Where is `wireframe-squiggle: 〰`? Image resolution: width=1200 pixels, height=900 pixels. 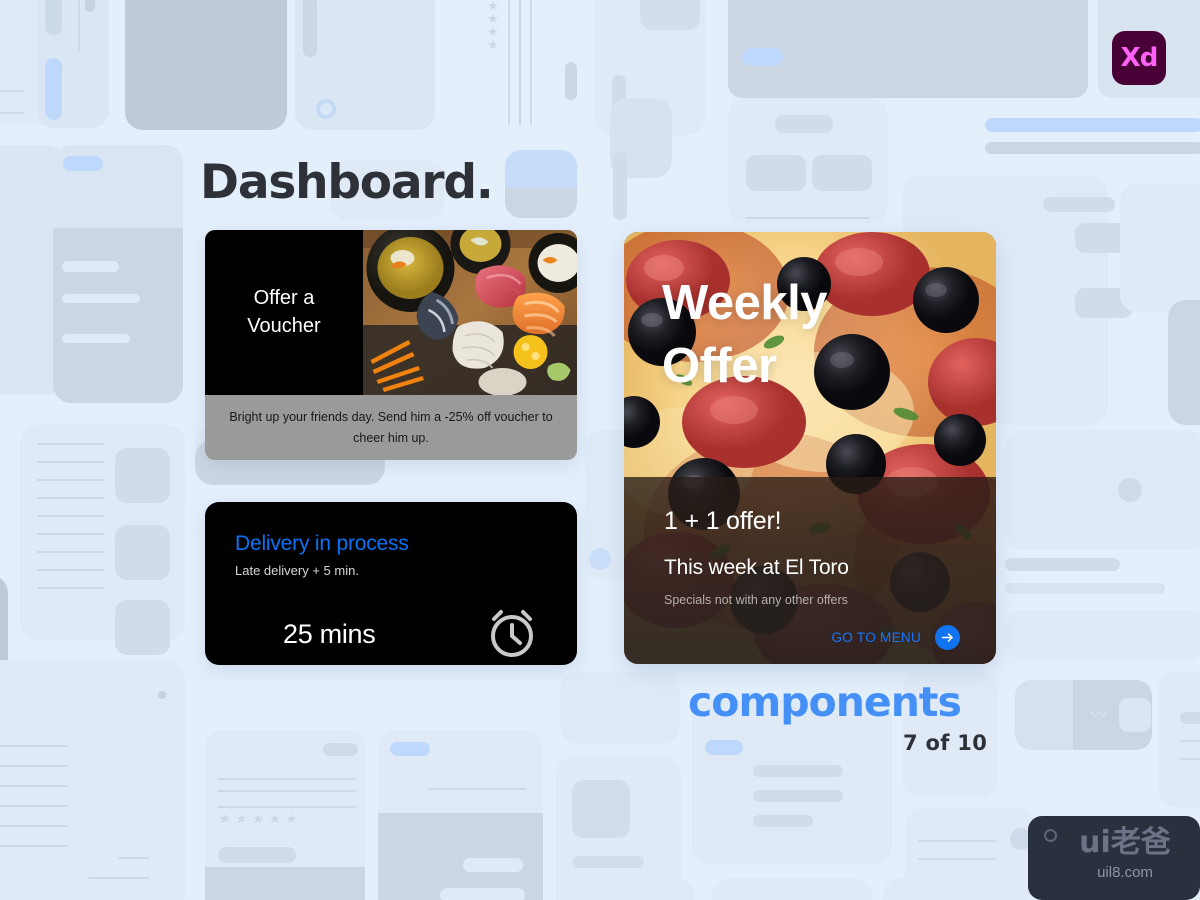 wireframe-squiggle: 〰 is located at coordinates (1099, 714).